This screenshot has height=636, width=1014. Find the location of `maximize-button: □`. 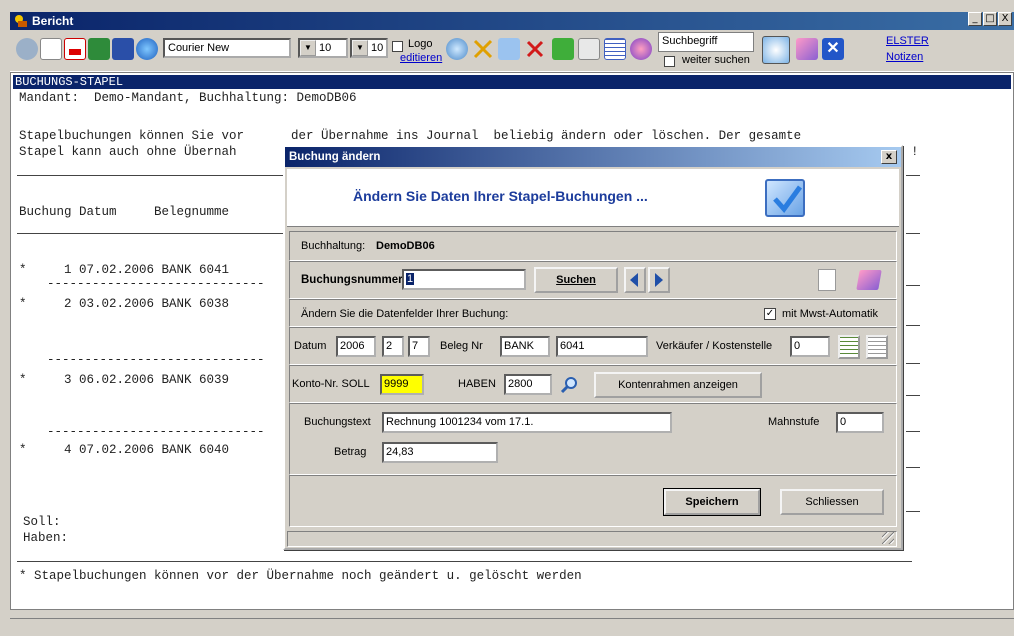

maximize-button: □ is located at coordinates (990, 19).